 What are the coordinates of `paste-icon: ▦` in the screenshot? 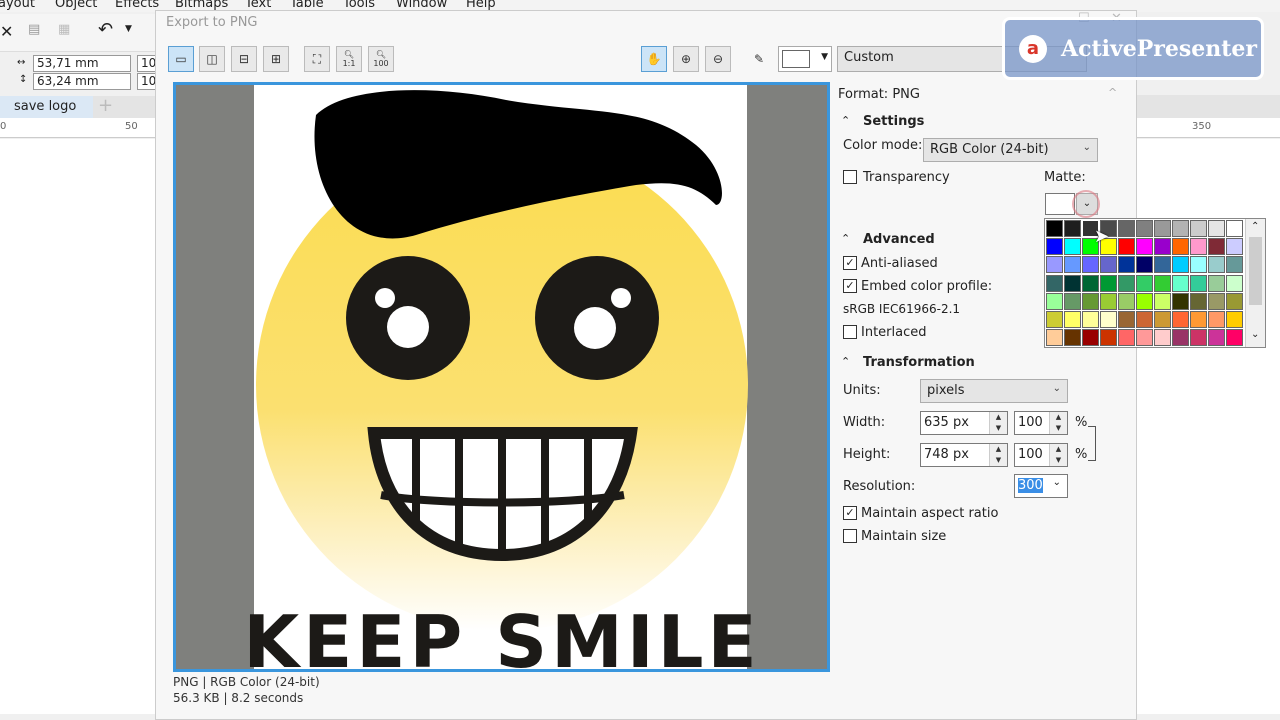 It's located at (64, 29).